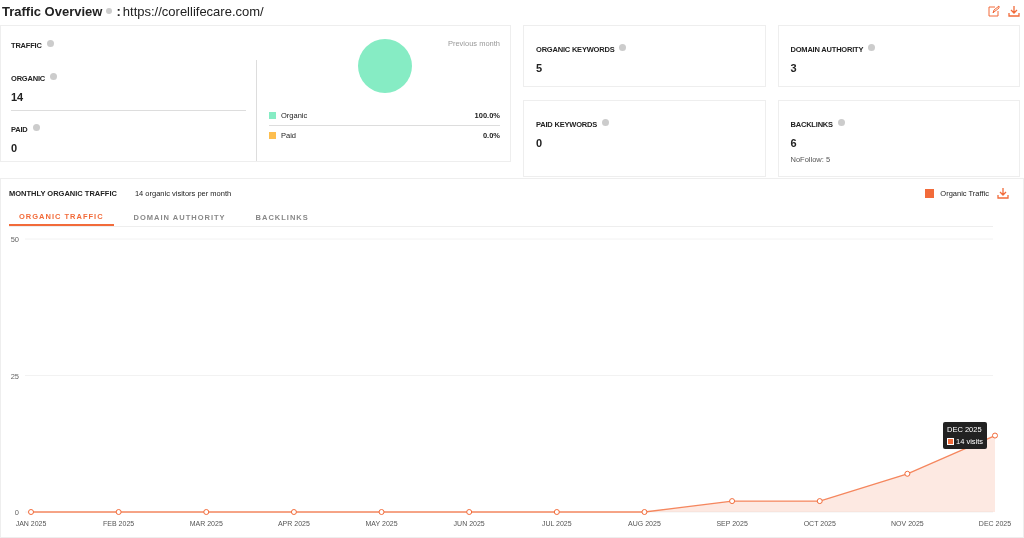  What do you see at coordinates (540, 68) in the screenshot?
I see `stat-value: 5` at bounding box center [540, 68].